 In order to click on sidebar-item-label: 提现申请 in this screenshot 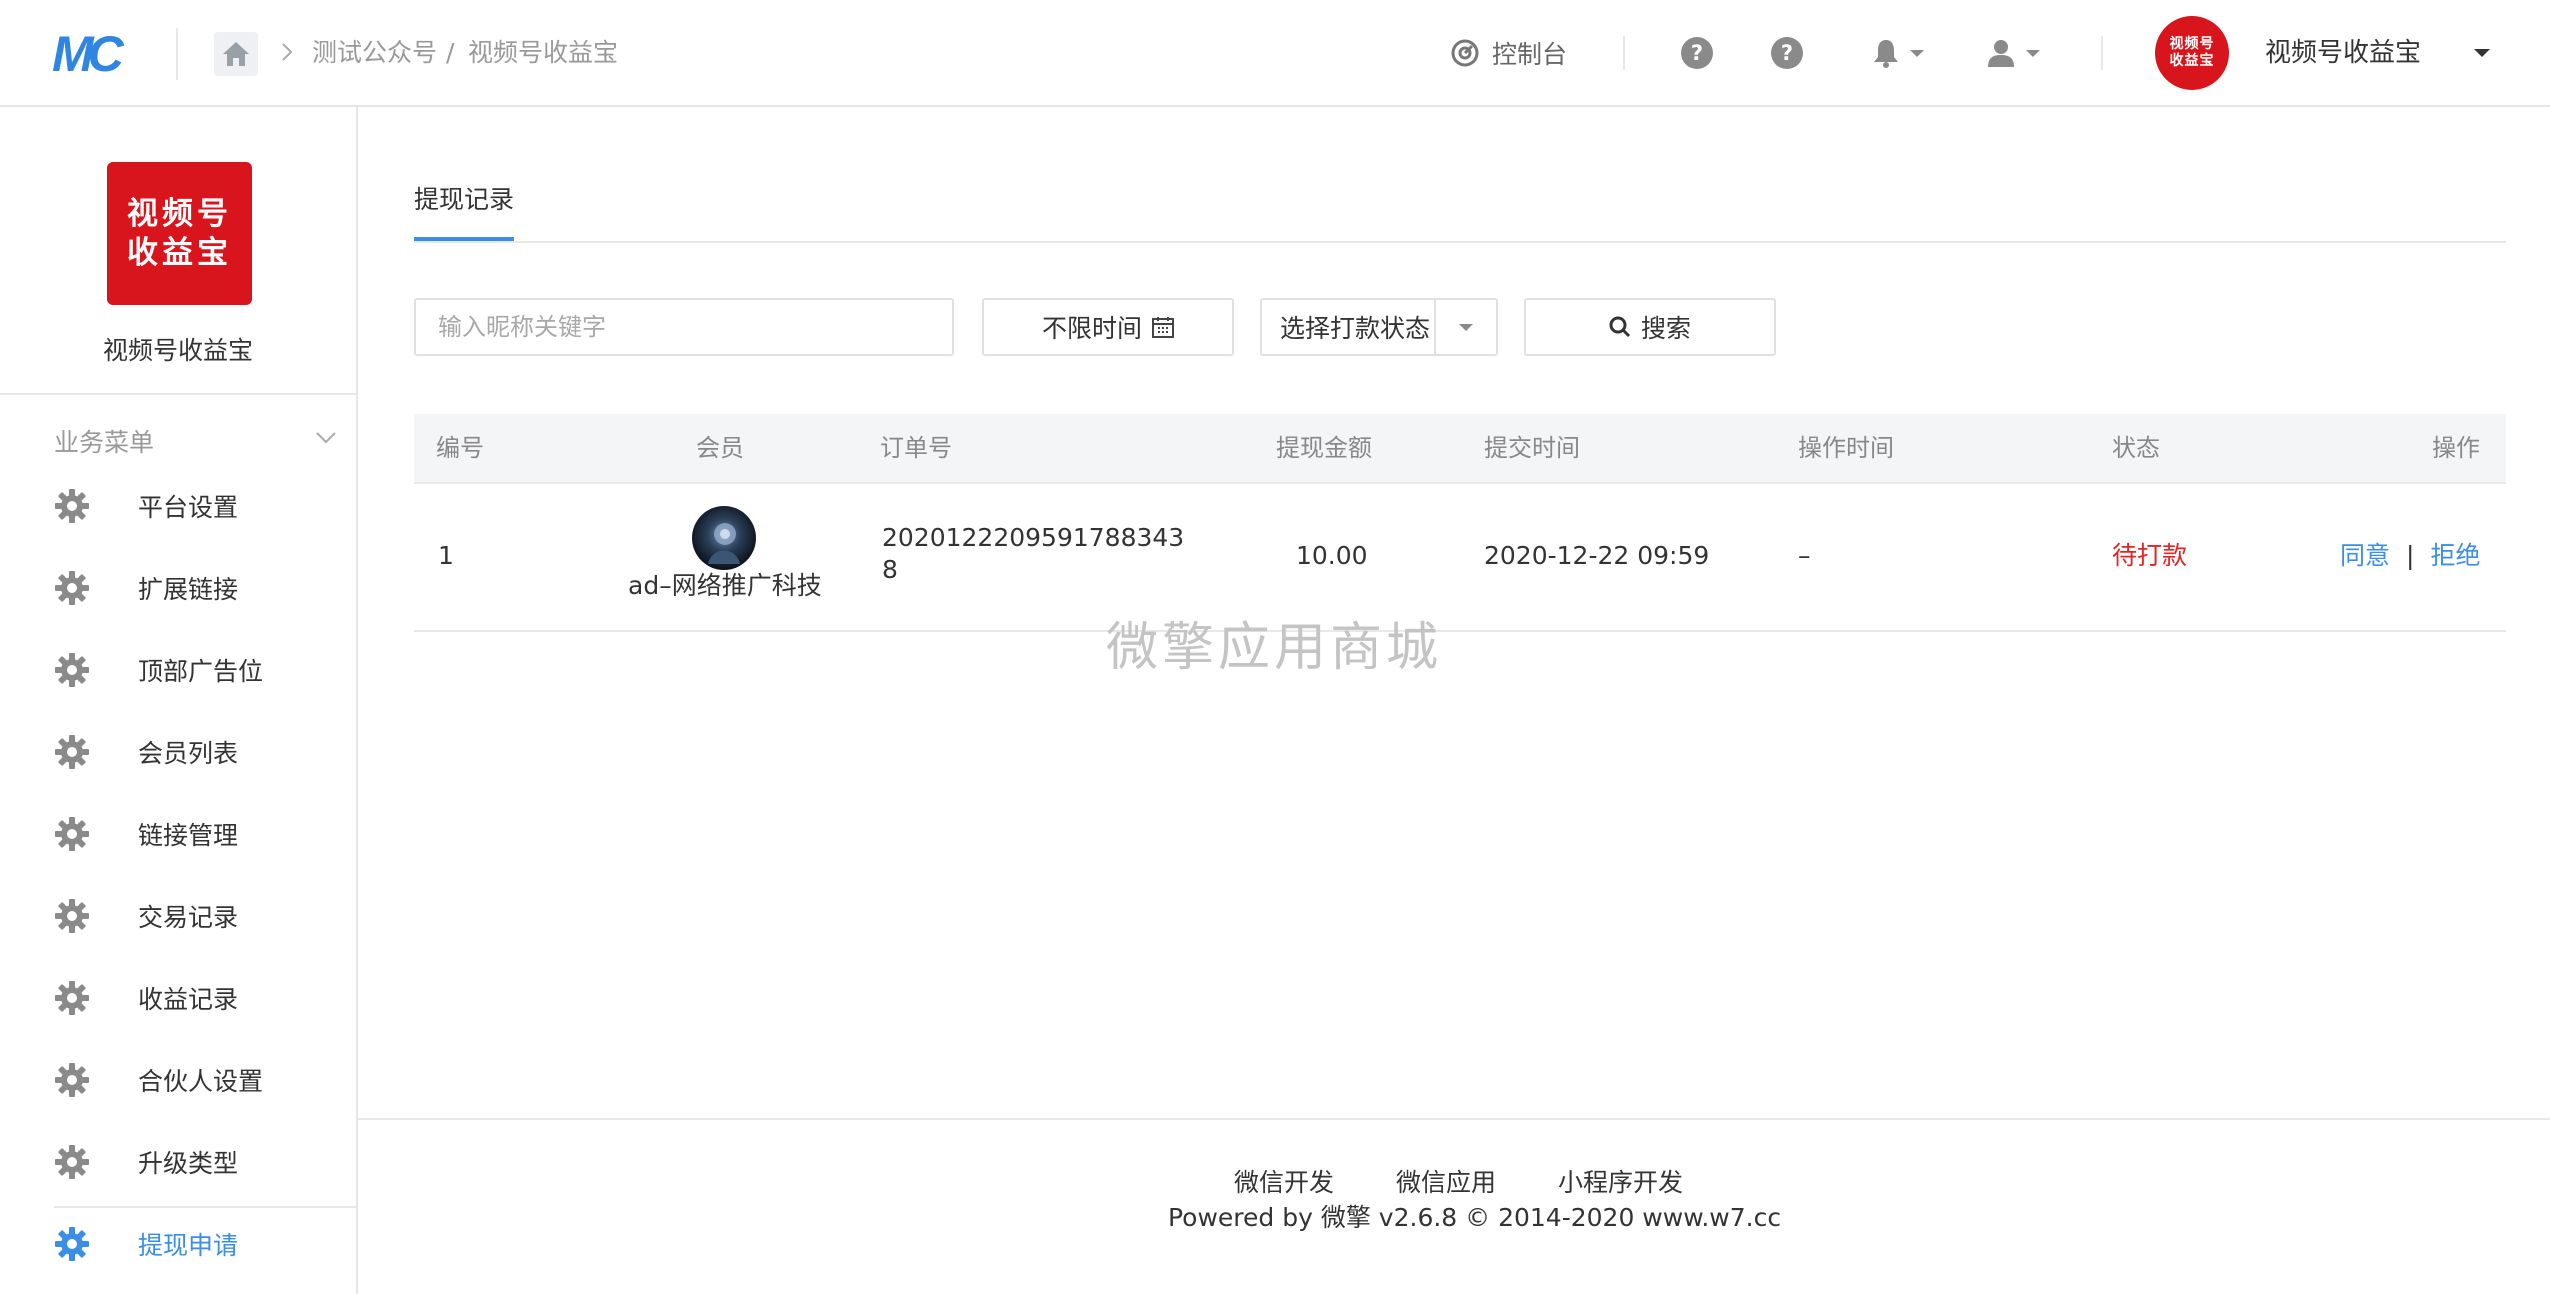, I will do `click(188, 1245)`.